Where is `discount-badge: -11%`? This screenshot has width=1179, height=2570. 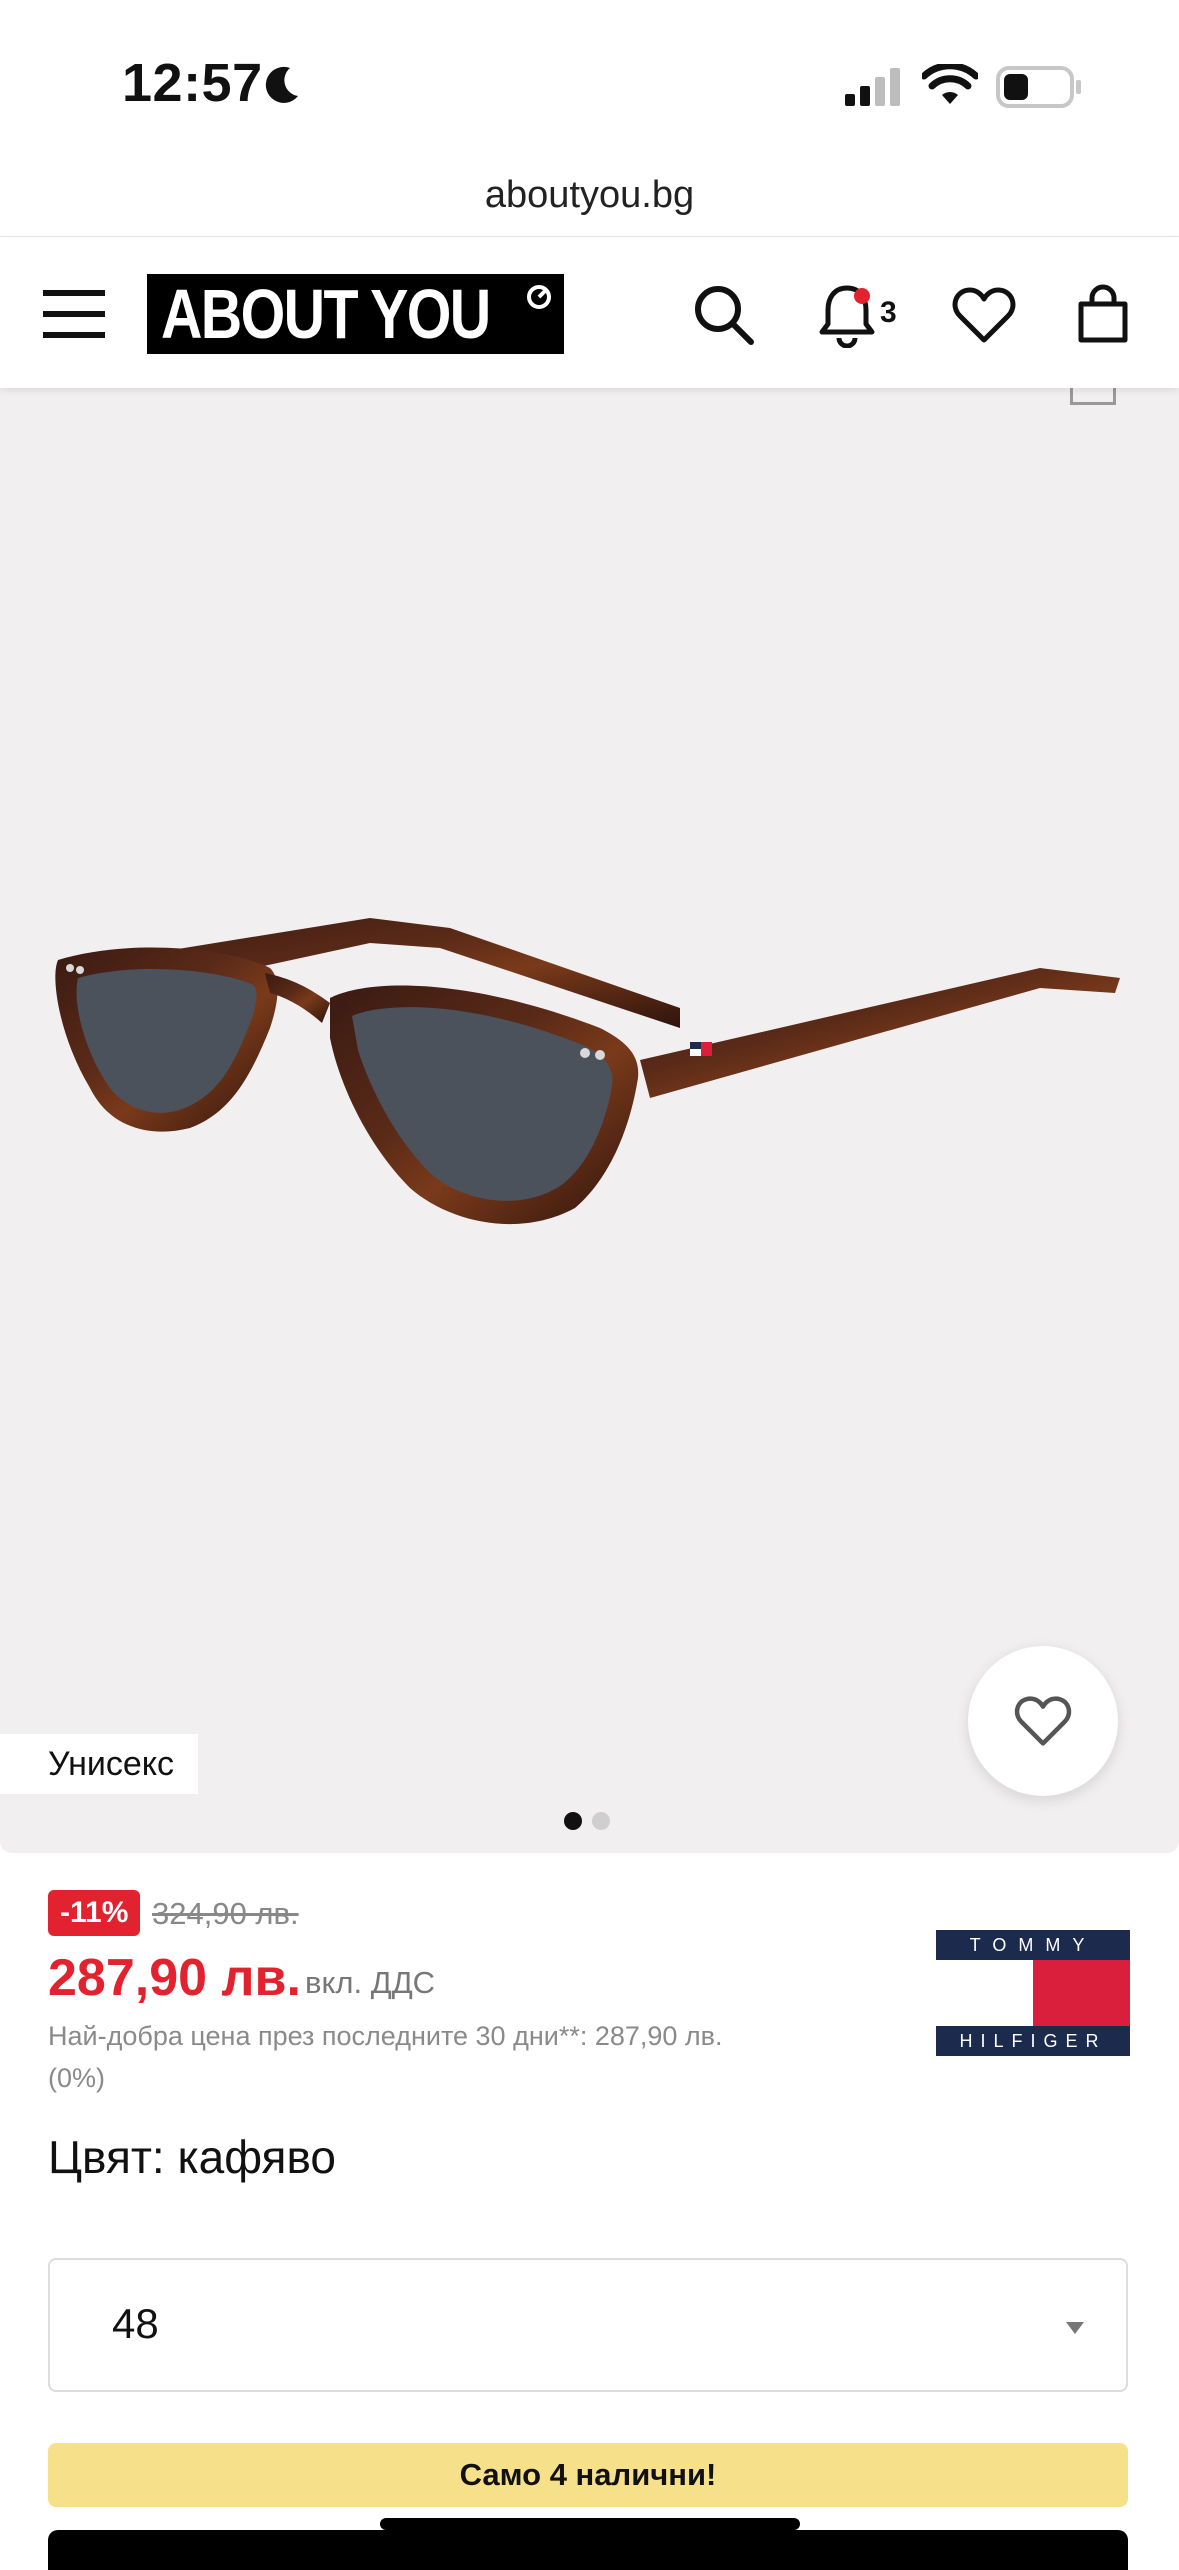
discount-badge: -11% is located at coordinates (94, 1913).